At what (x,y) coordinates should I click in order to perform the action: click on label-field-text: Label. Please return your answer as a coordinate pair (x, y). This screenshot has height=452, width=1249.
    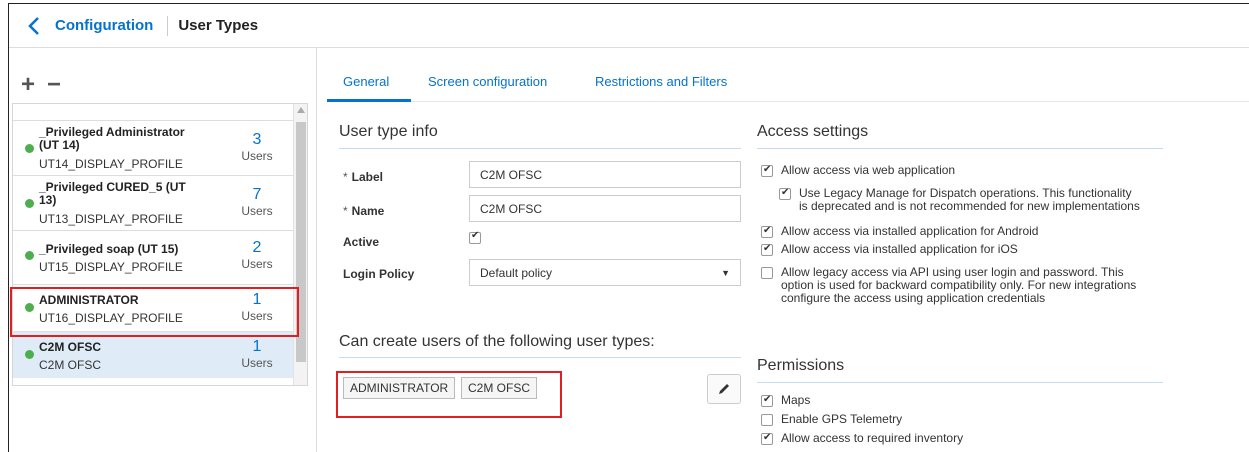
    Looking at the image, I should click on (367, 177).